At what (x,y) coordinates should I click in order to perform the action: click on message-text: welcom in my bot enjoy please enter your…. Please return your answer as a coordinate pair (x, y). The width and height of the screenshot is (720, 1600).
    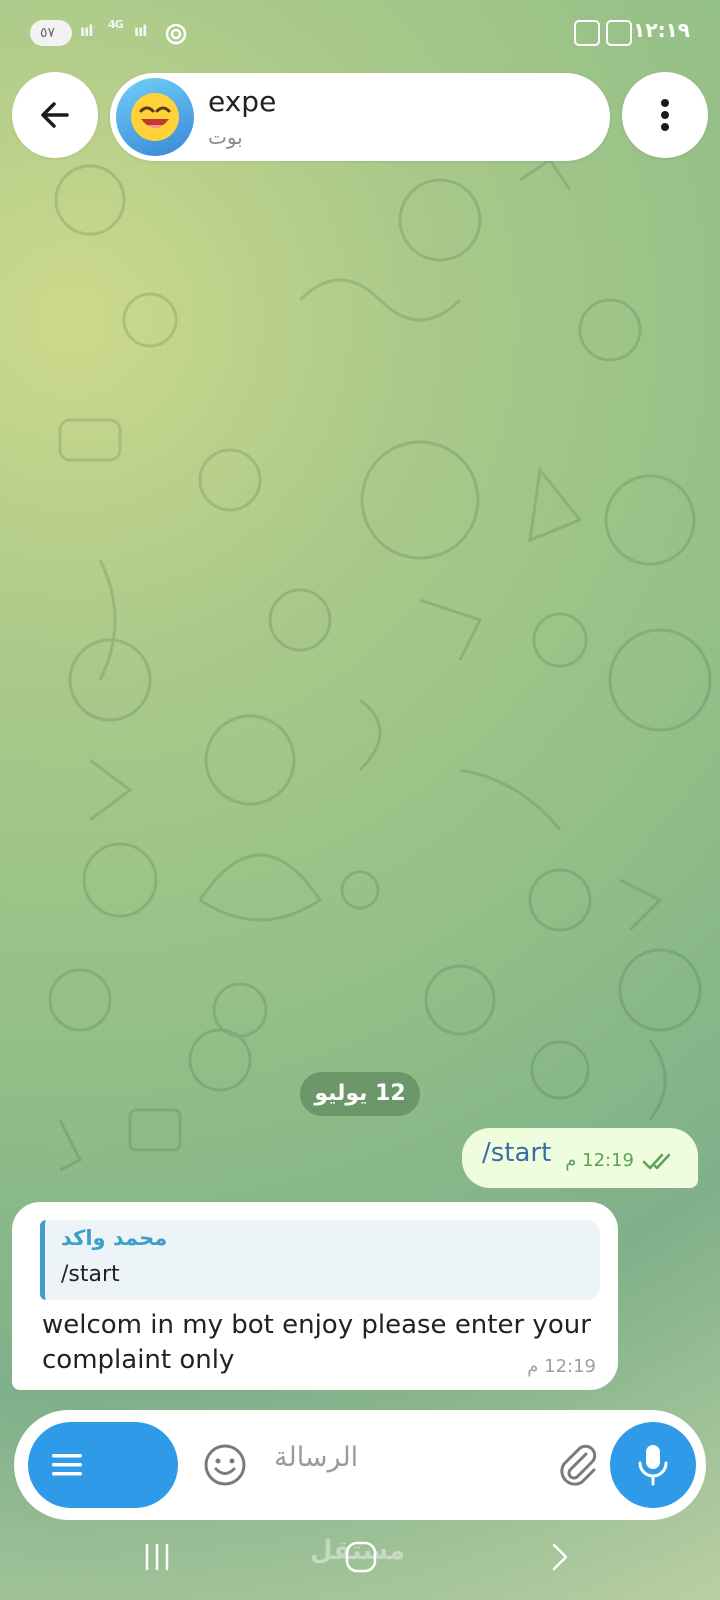
    Looking at the image, I should click on (316, 1342).